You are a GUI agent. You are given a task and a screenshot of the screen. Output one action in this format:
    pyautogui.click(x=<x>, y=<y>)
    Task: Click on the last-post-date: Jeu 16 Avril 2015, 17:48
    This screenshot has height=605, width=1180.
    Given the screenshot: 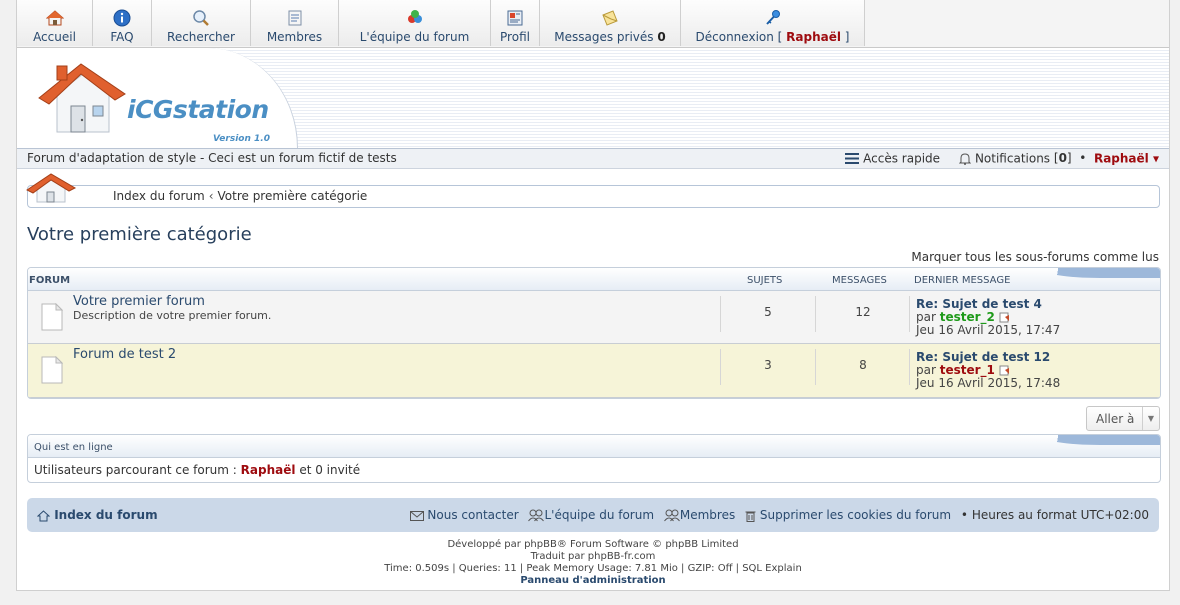 What is the action you would take?
    pyautogui.click(x=988, y=383)
    